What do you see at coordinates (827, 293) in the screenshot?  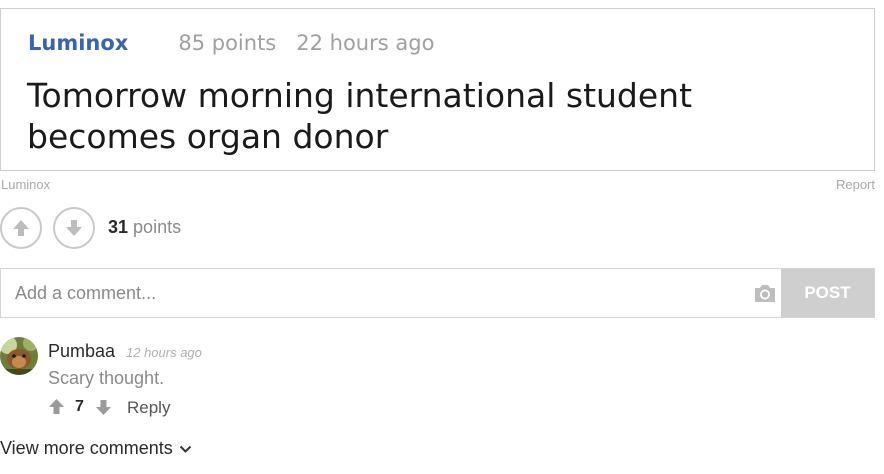 I see `post-comment-button: POST` at bounding box center [827, 293].